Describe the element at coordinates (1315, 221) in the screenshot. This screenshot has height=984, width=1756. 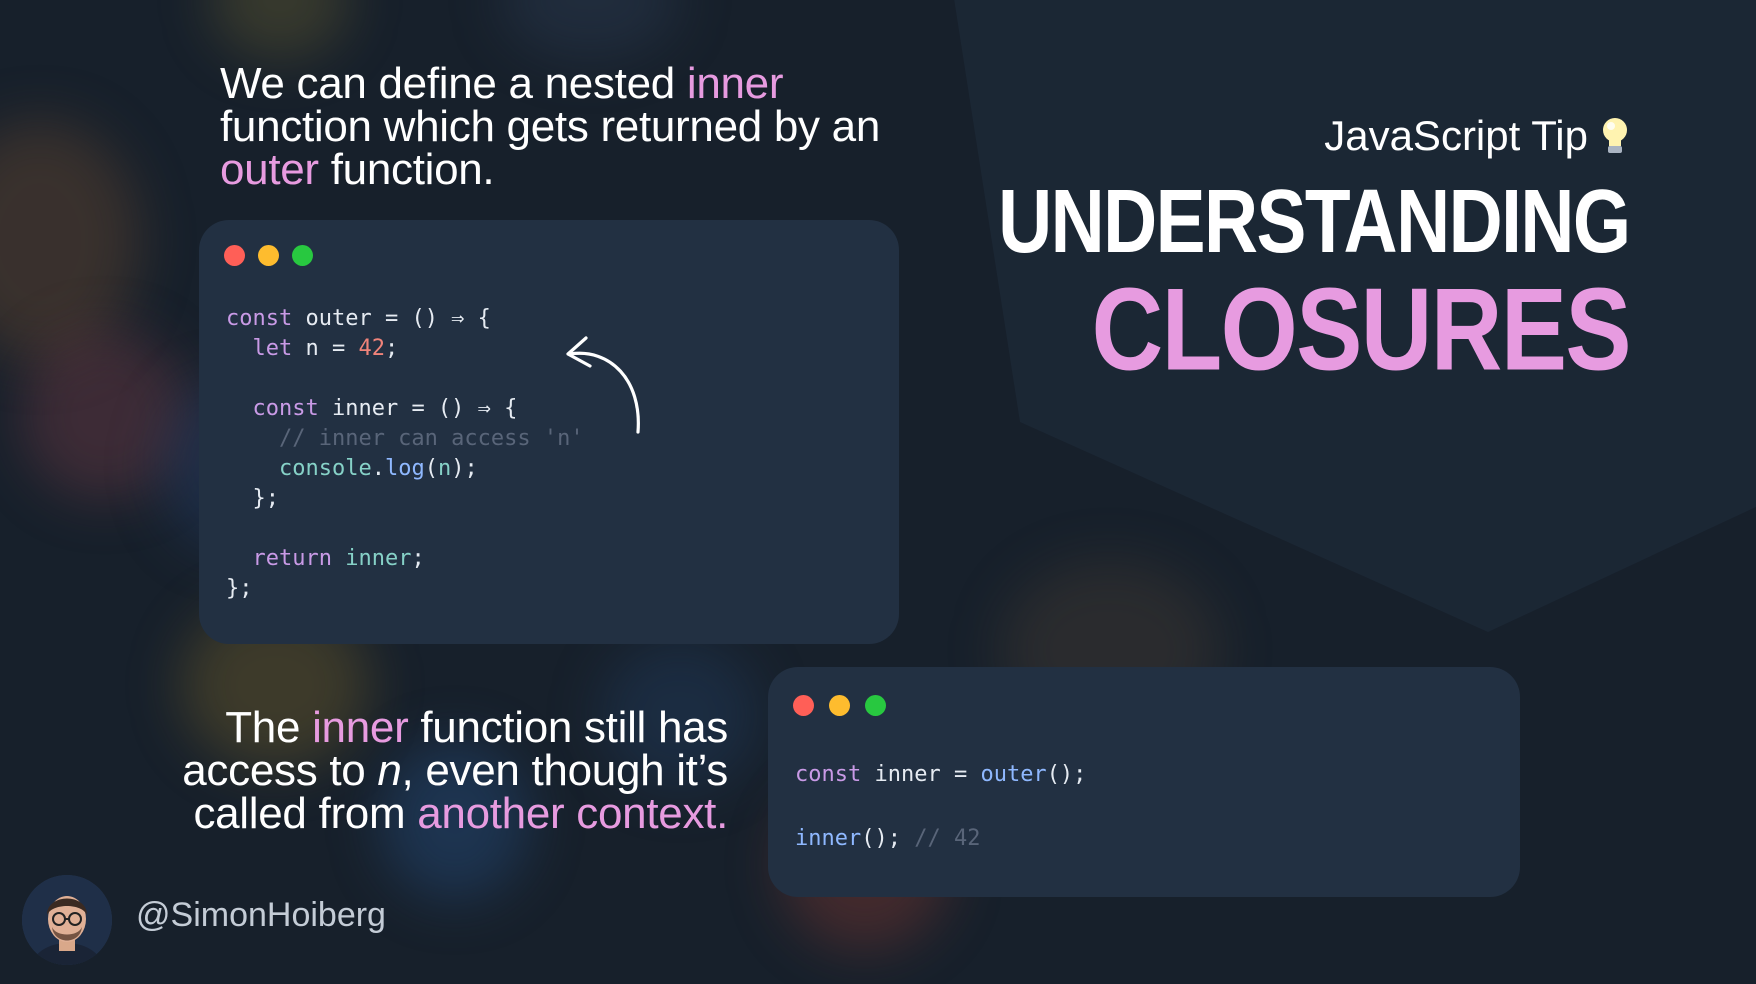
I see `title-line-1: UNDERSTANDING` at that location.